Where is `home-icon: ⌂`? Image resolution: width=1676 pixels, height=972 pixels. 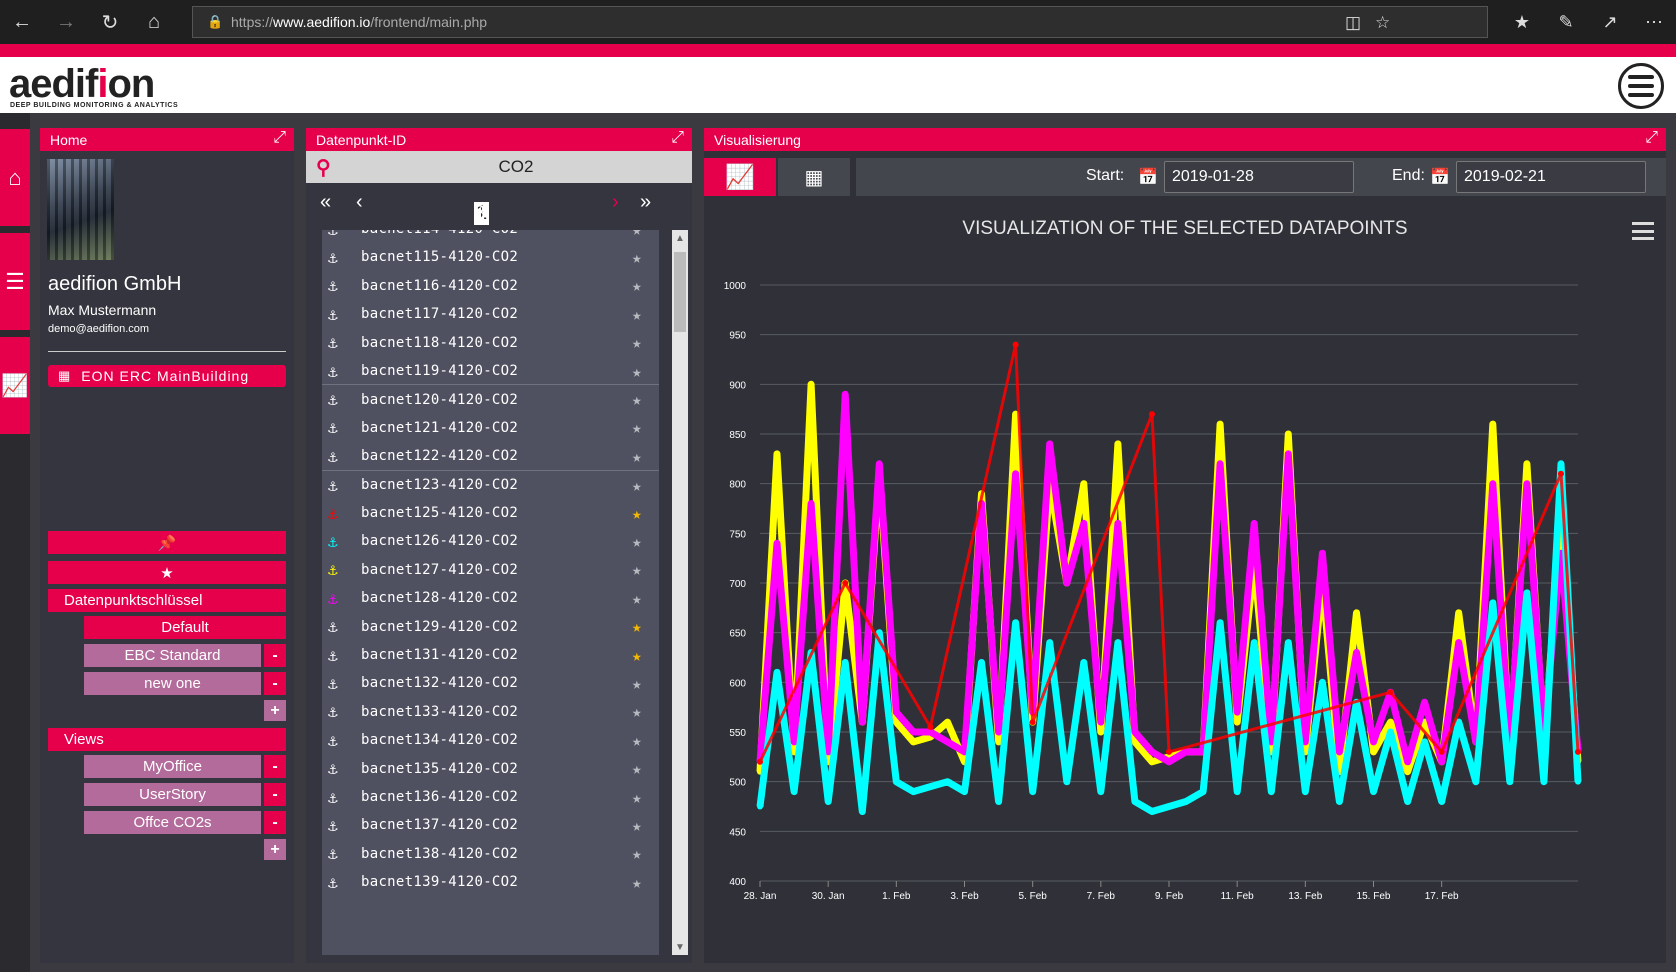 home-icon: ⌂ is located at coordinates (154, 22).